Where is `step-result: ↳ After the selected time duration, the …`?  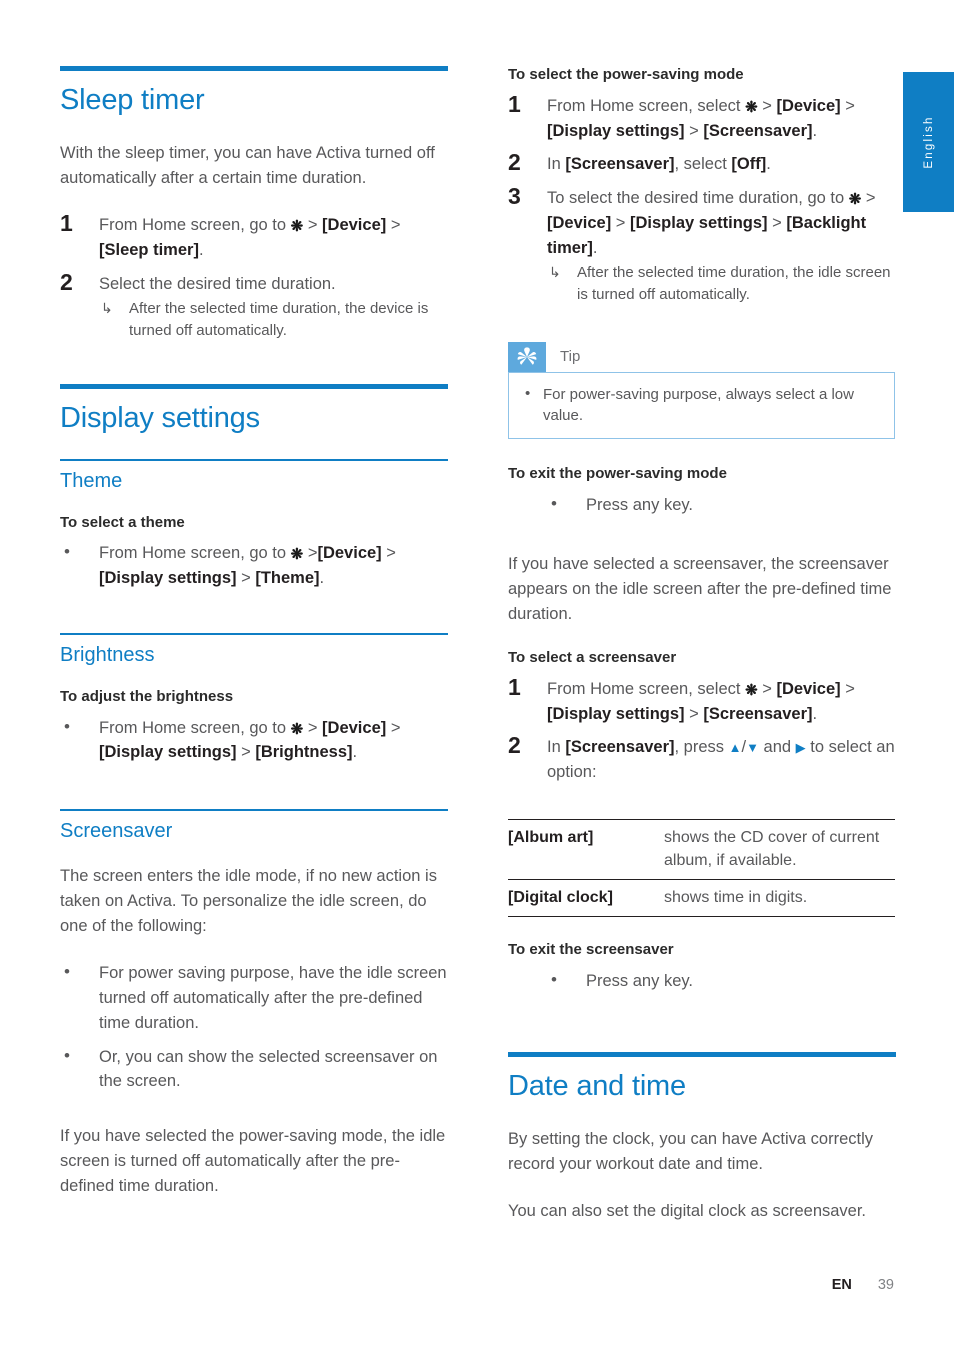 step-result: ↳ After the selected time duration, the … is located at coordinates (273, 320).